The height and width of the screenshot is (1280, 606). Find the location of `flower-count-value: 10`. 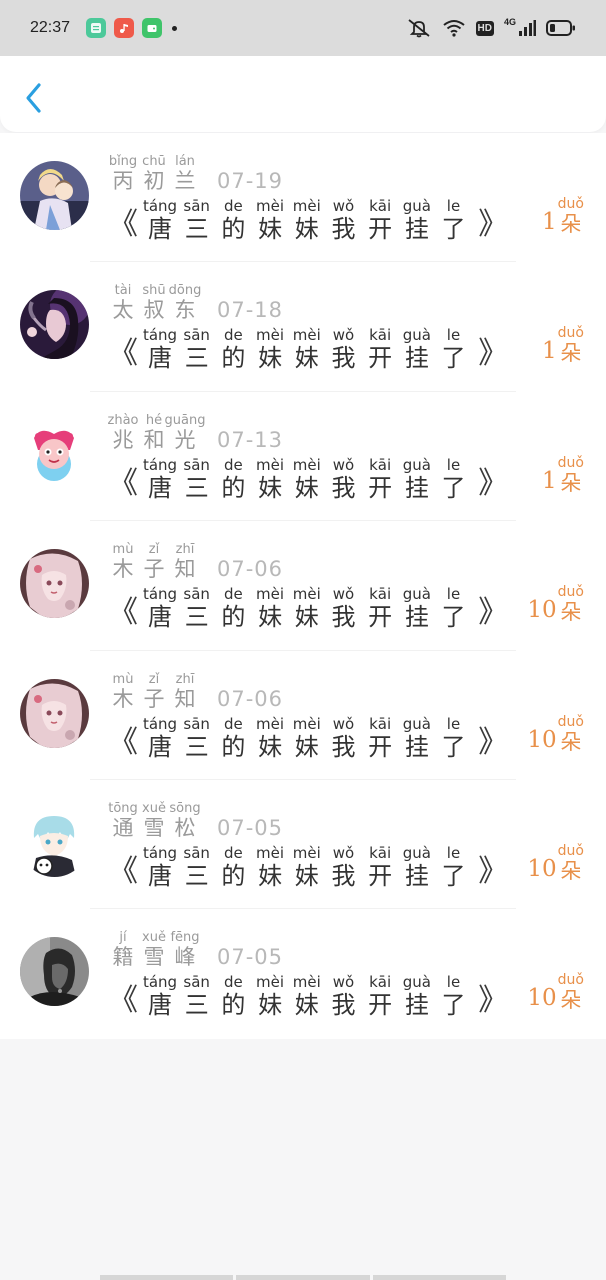

flower-count-value: 10 is located at coordinates (542, 610).